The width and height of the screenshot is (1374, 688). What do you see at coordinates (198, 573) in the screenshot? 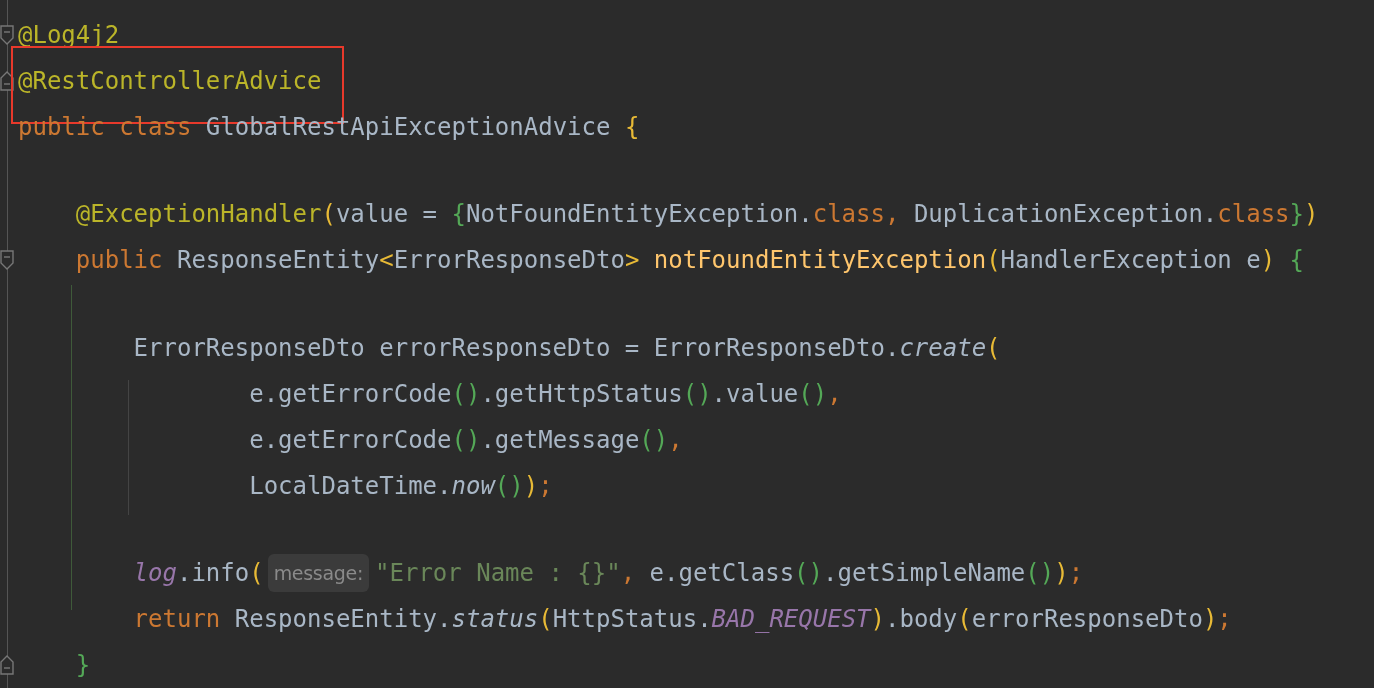
I see `code-text: log.info(` at bounding box center [198, 573].